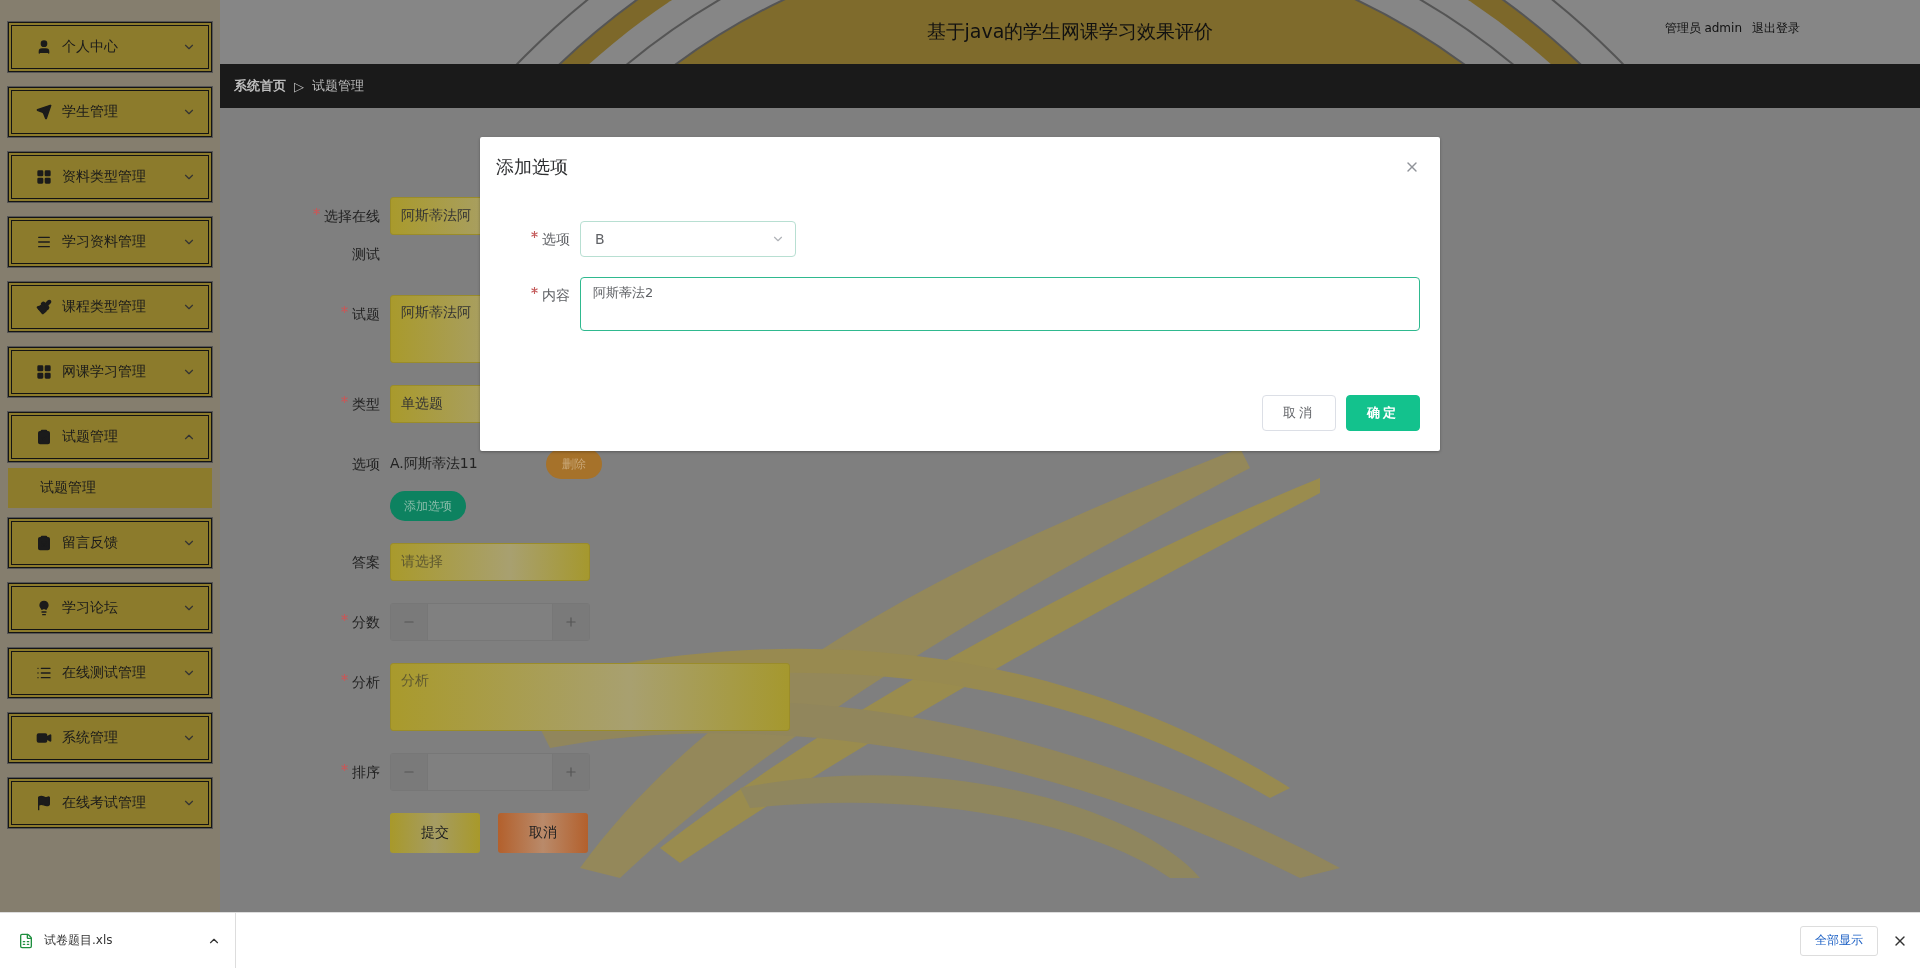 This screenshot has width=1920, height=968. I want to click on spreadsheet-file-icon, so click(26, 940).